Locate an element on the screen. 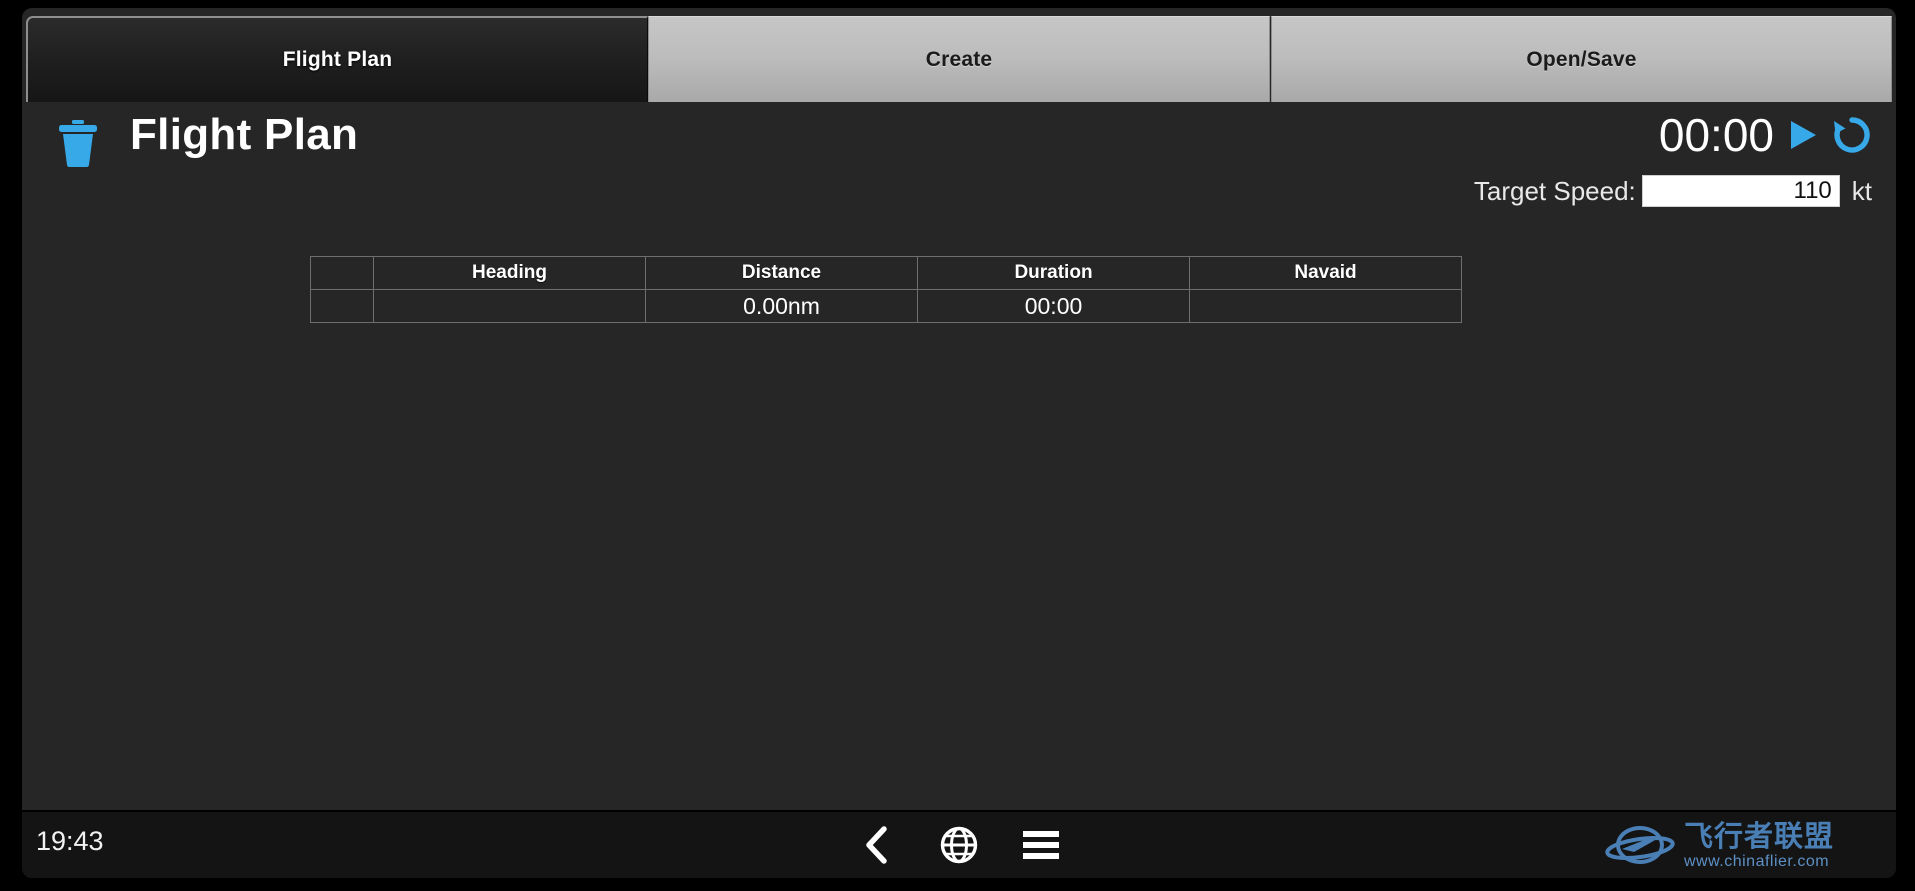 Image resolution: width=1915 pixels, height=891 pixels. tab-flight-plan: Flight Plan is located at coordinates (337, 59).